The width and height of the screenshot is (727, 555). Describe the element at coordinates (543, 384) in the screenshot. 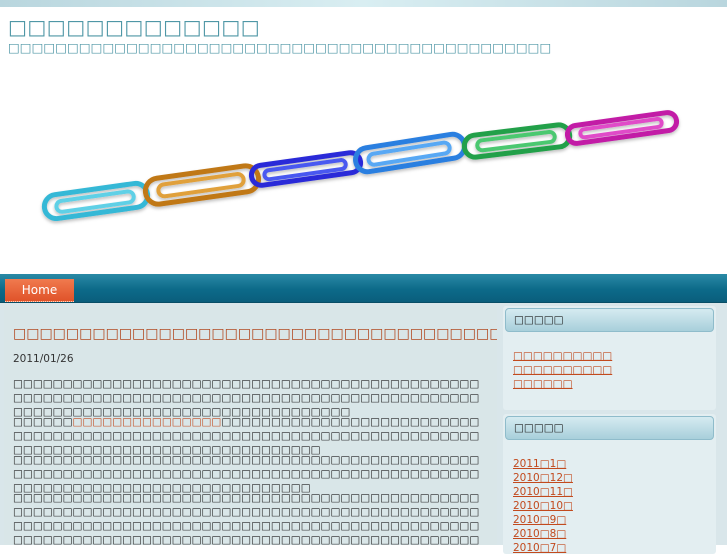

I see `sidebar-link: □□□□□□` at that location.